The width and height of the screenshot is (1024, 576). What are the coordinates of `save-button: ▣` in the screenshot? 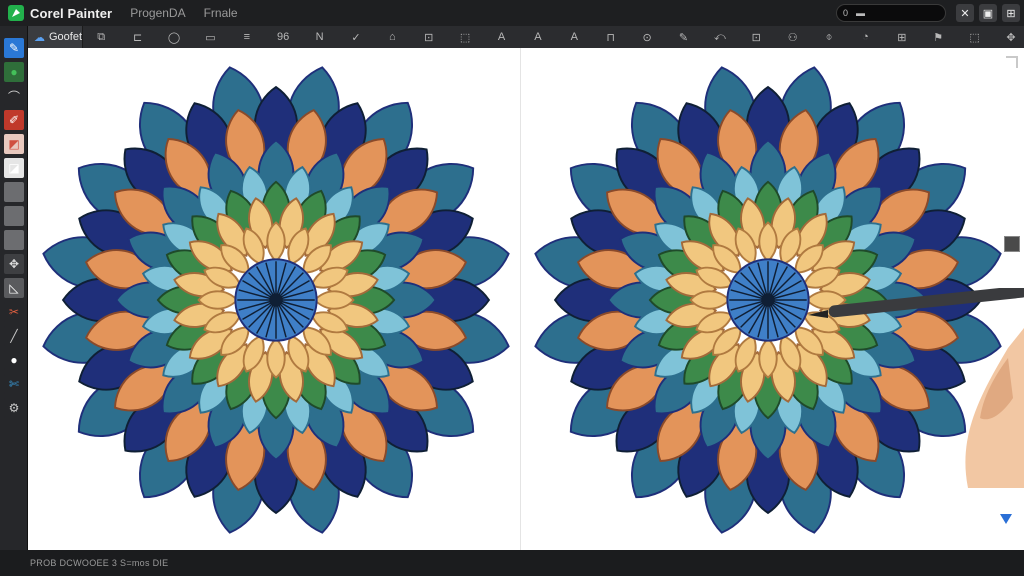 It's located at (988, 13).